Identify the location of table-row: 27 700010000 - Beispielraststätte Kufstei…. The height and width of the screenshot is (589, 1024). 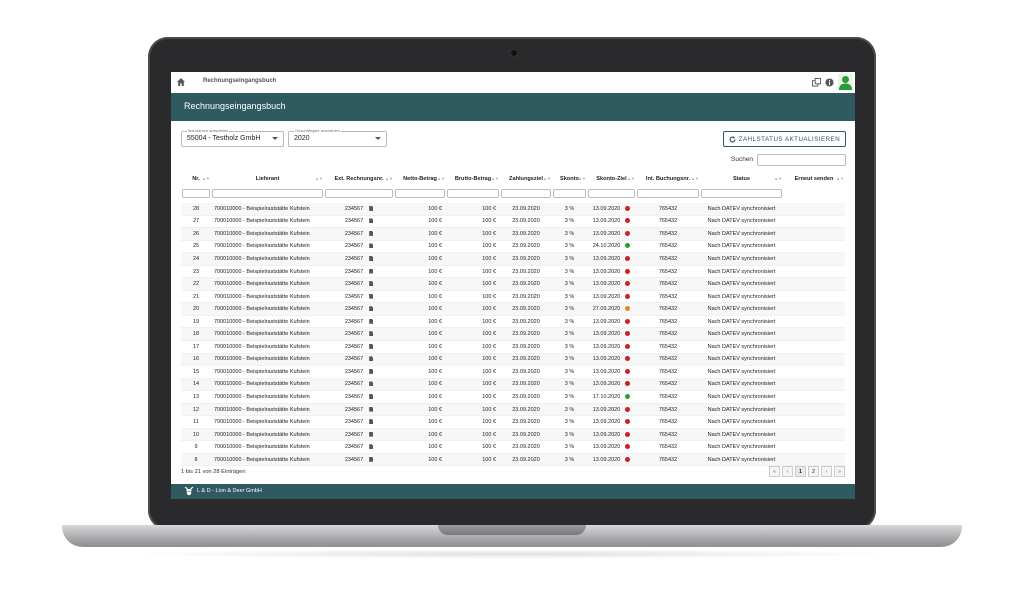
(513, 222).